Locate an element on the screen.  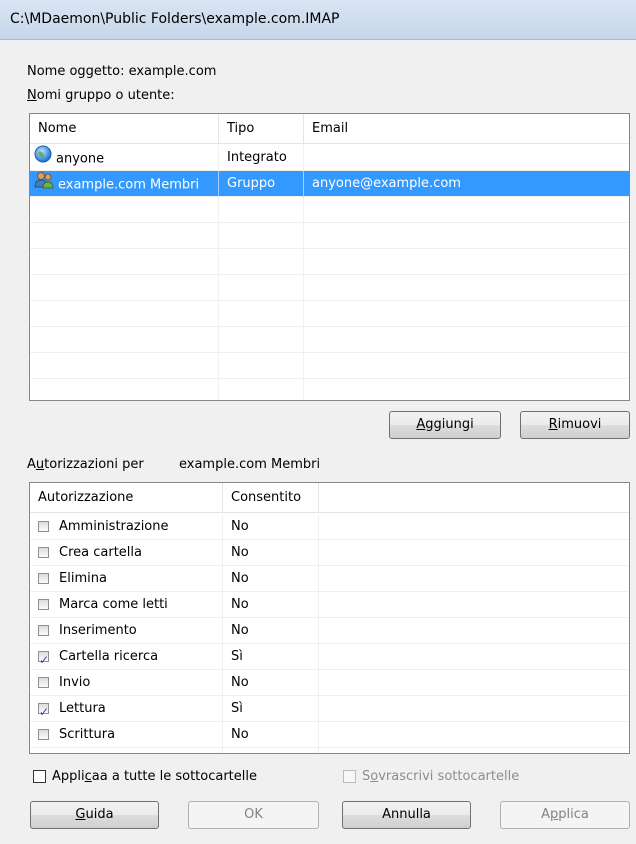
column-header-type: Tipo is located at coordinates (261, 129).